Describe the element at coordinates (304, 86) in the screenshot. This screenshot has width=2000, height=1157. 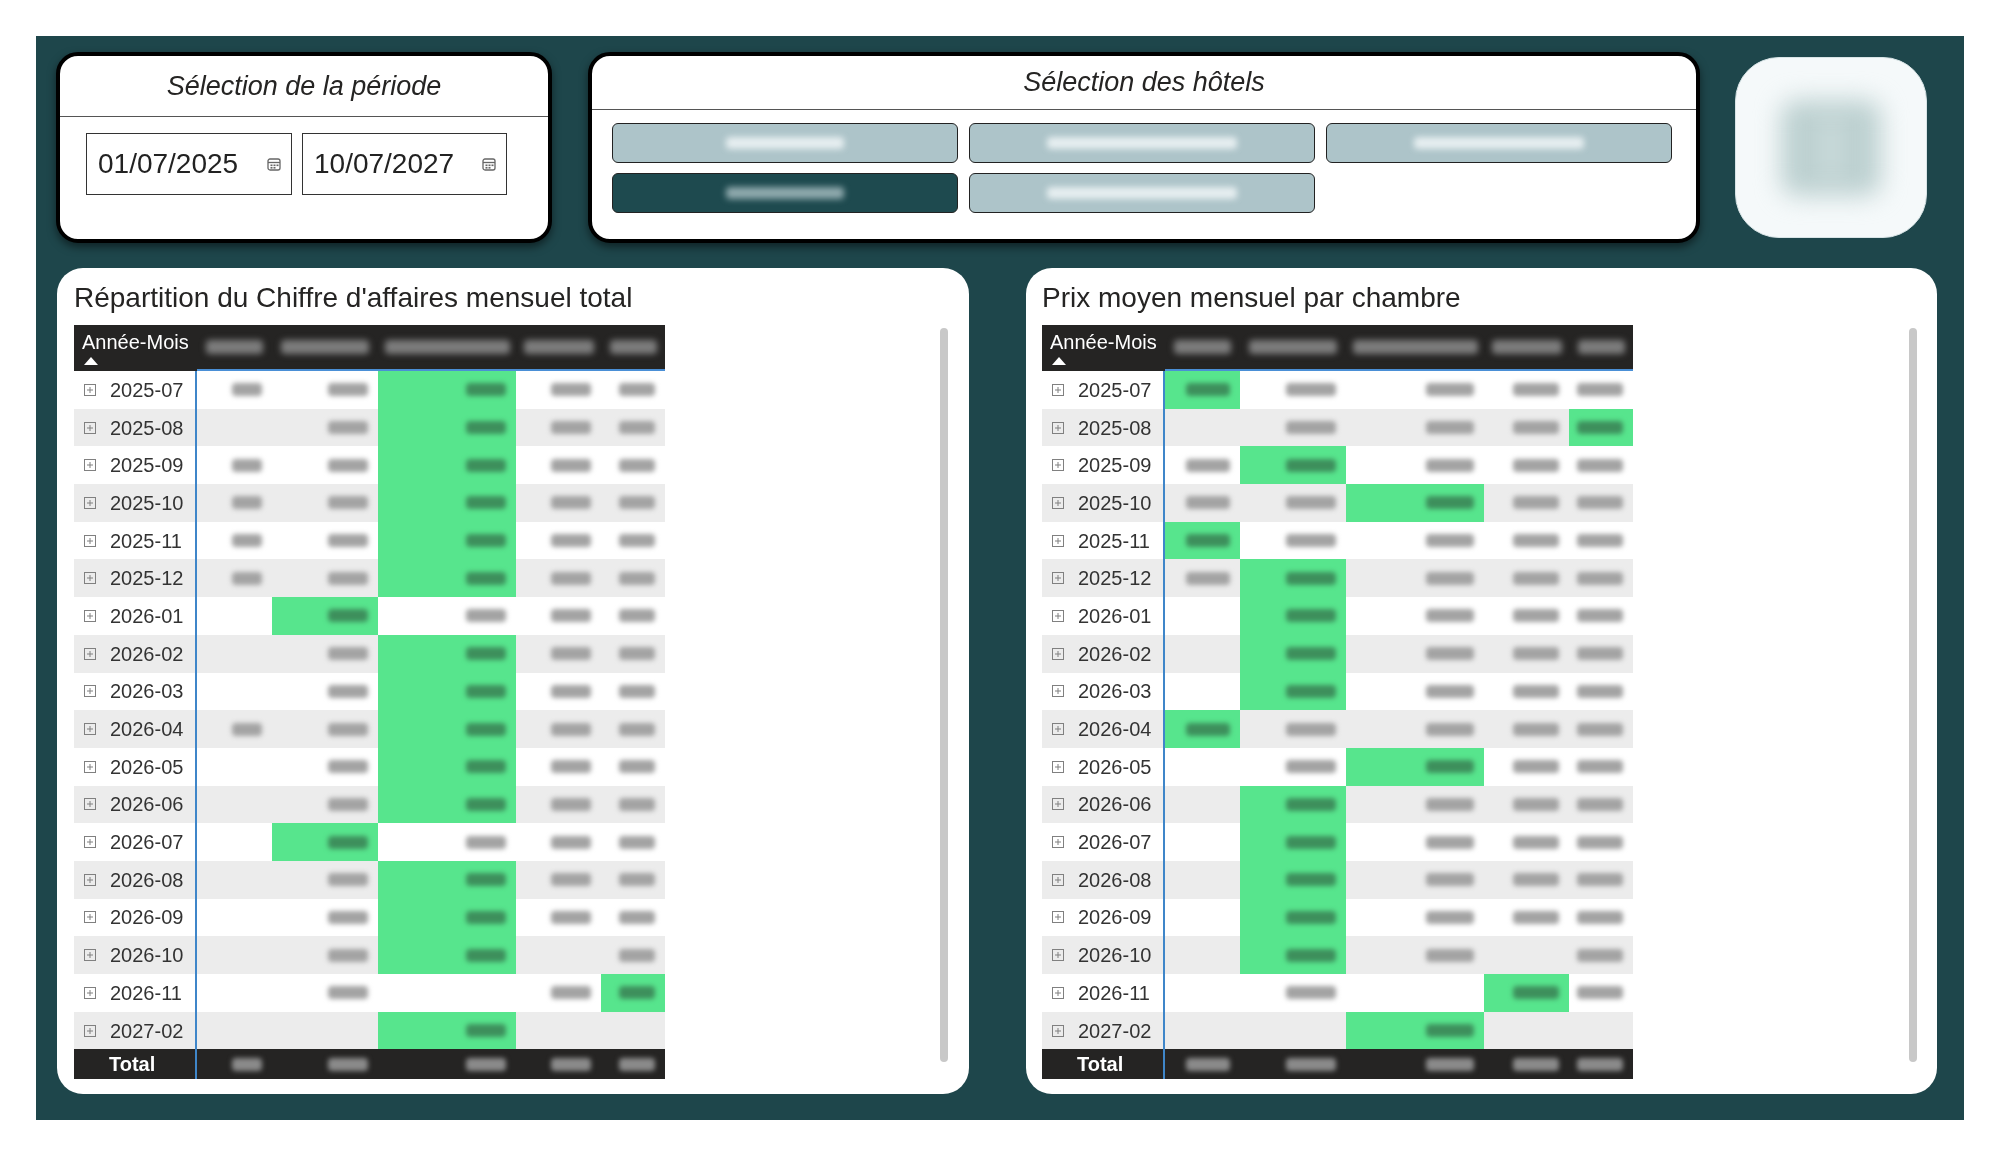
I see `filter-title: Sélection de la période` at that location.